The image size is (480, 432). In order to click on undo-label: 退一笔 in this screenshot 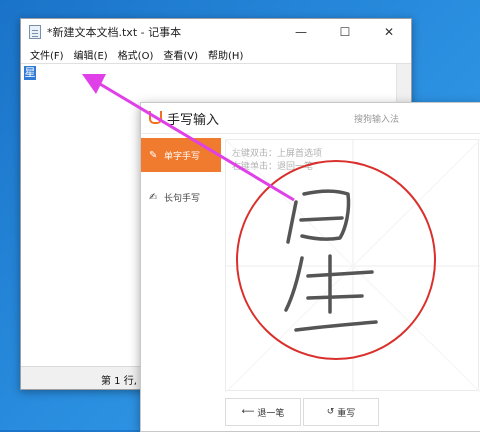, I will do `click(271, 413)`.